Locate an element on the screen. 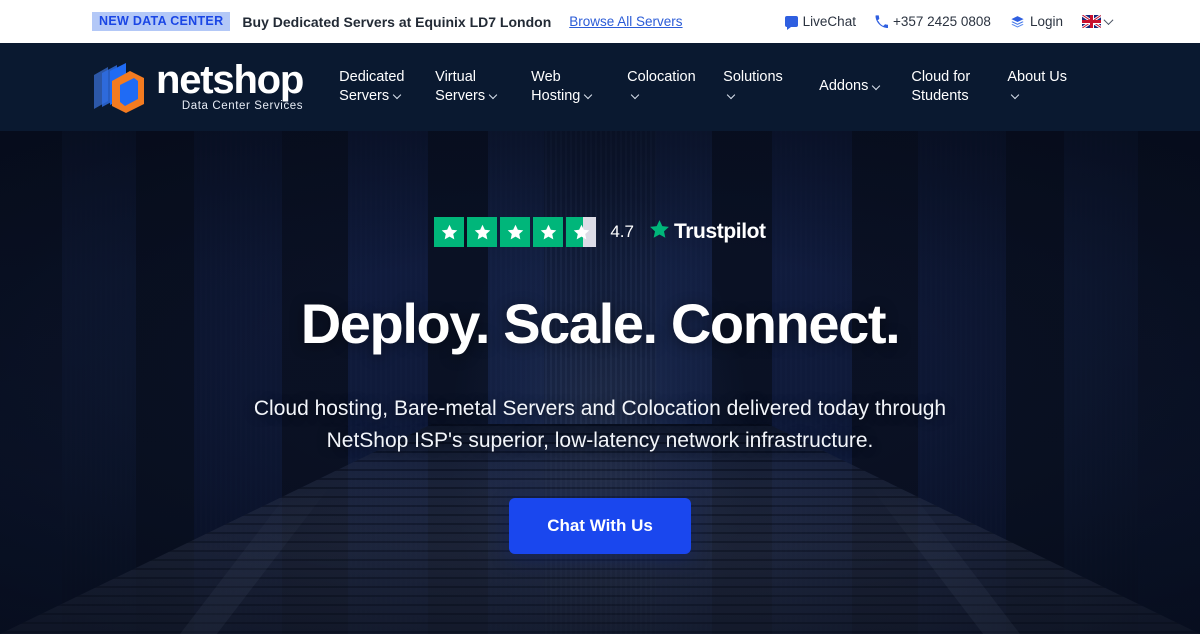 This screenshot has width=1200, height=634. nav-item-virtual-servers: Virtual Servers is located at coordinates (467, 87).